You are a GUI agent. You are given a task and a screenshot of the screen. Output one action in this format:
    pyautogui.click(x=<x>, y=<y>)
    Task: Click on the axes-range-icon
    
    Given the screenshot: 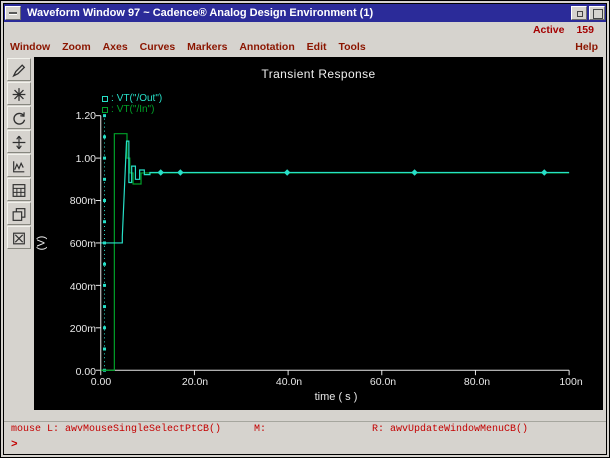 What is the action you would take?
    pyautogui.click(x=19, y=142)
    